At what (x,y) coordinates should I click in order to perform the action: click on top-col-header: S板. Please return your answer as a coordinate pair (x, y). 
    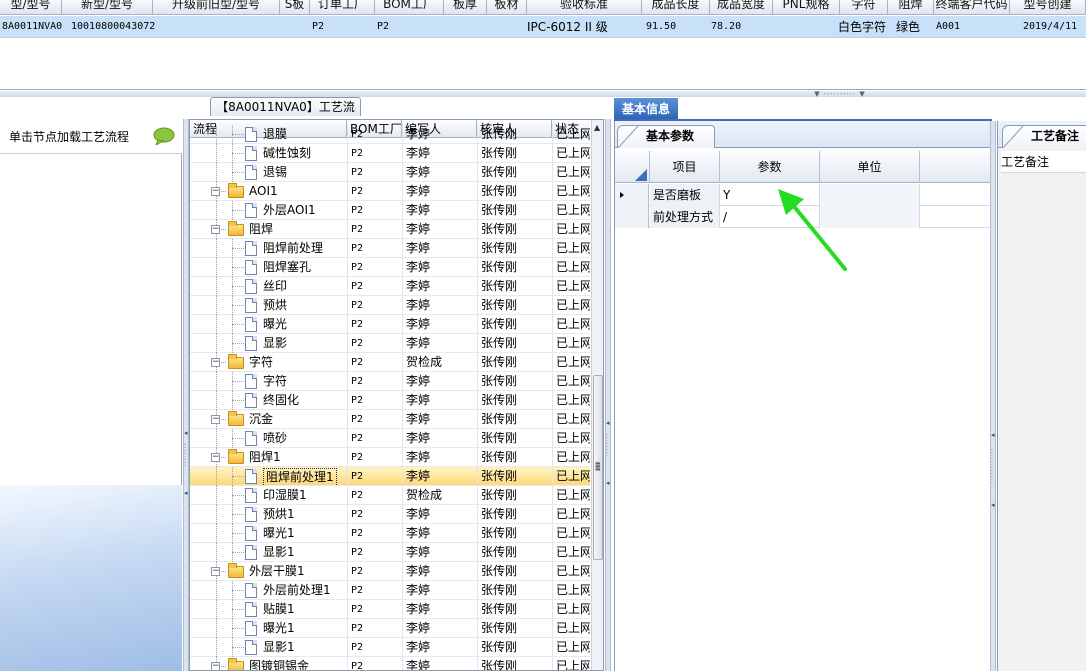
    Looking at the image, I should click on (295, 7).